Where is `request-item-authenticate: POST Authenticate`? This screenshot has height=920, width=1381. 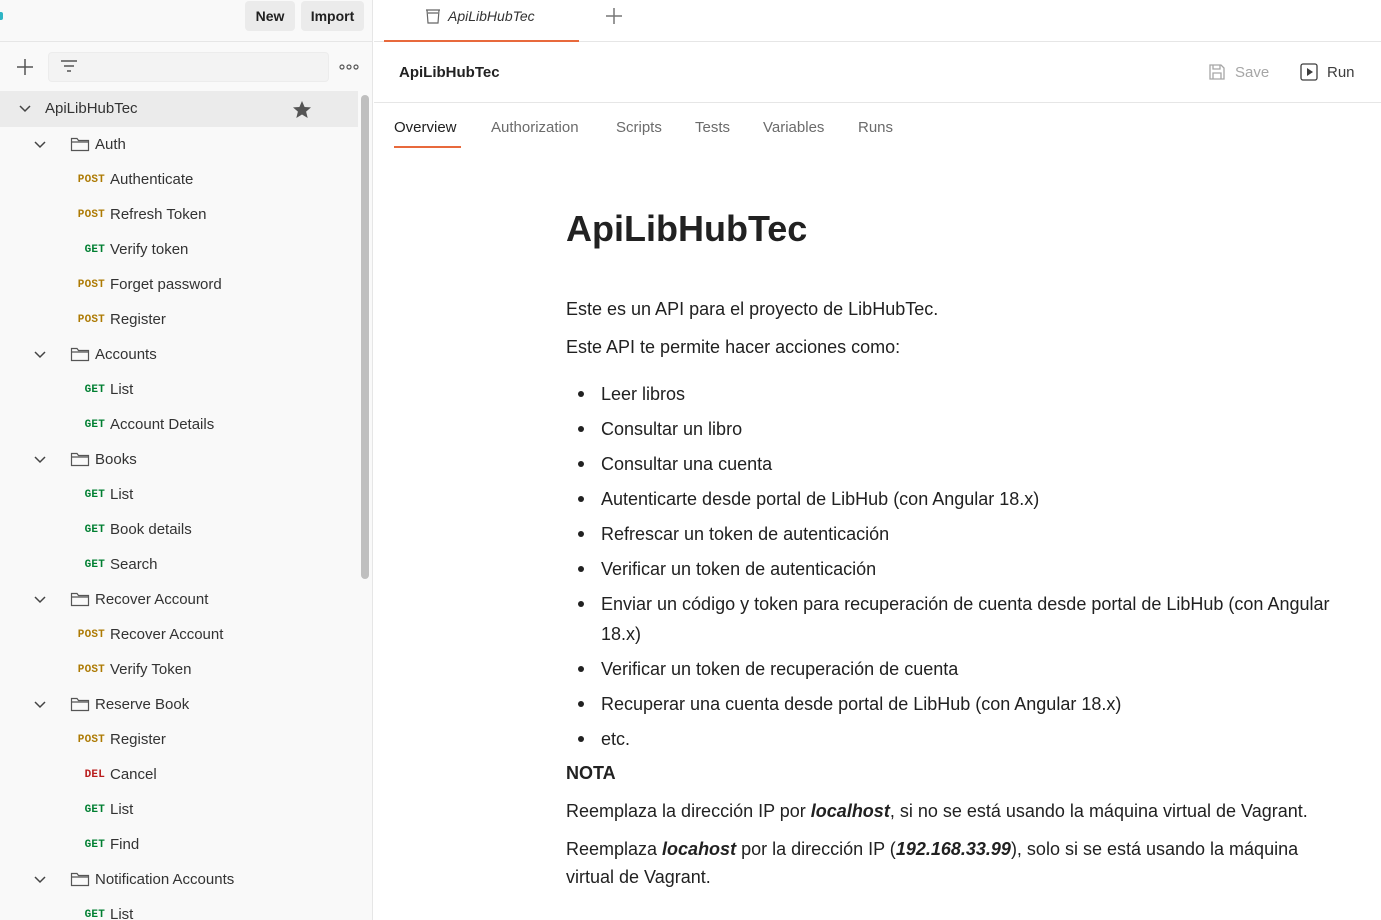 request-item-authenticate: POST Authenticate is located at coordinates (179, 179).